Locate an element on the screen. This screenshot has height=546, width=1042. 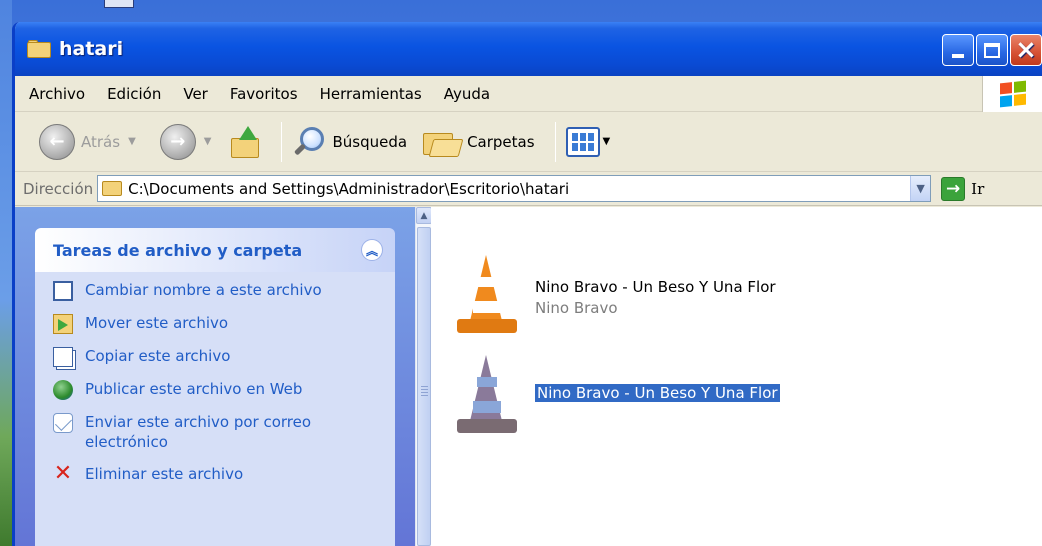
move-icon is located at coordinates (63, 324).